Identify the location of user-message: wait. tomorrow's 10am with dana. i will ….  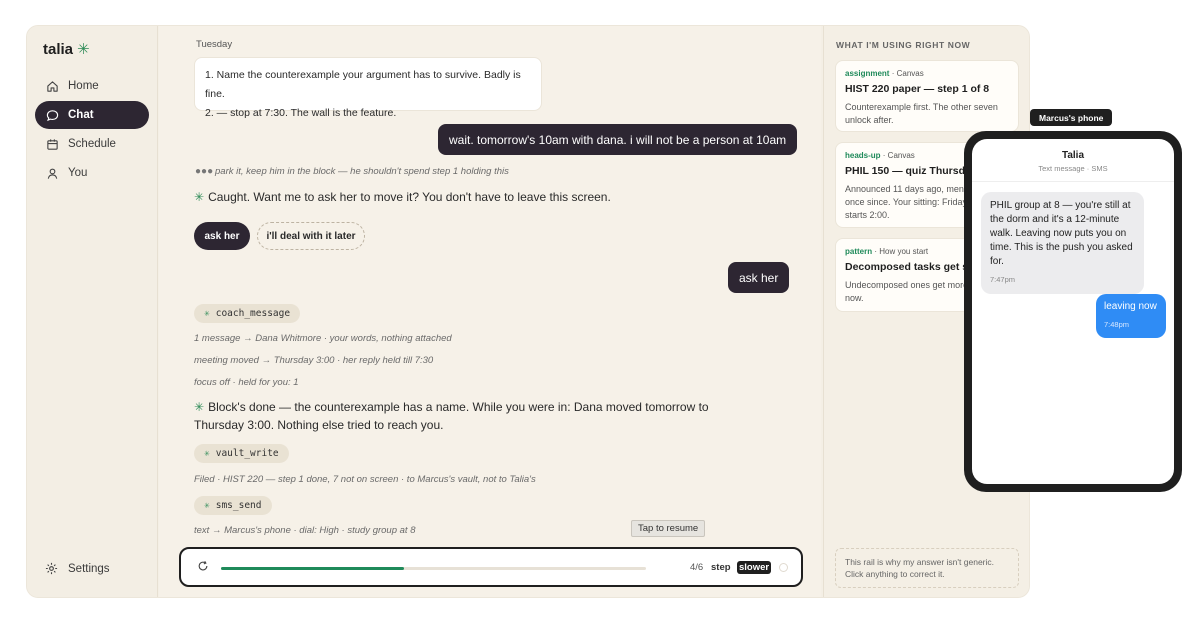
(618, 139).